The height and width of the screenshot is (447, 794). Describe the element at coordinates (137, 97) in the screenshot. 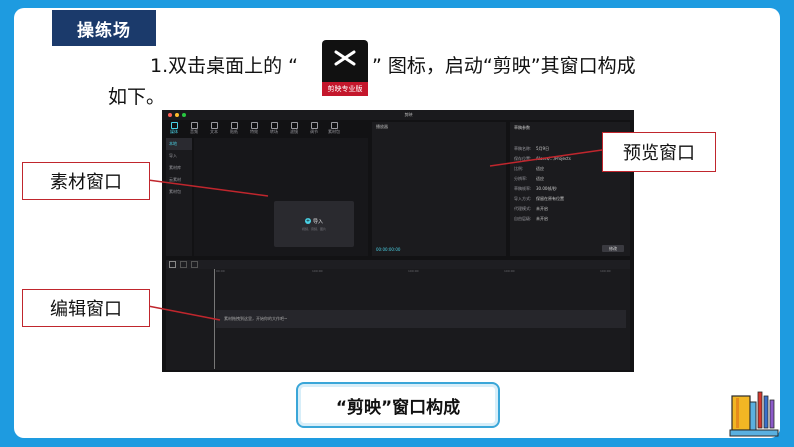

I see `instruction-line2: 如下。` at that location.